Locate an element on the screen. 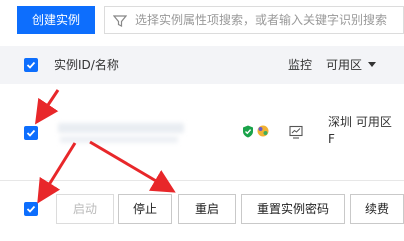 This screenshot has height=241, width=404. sort-down-icon is located at coordinates (372, 65).